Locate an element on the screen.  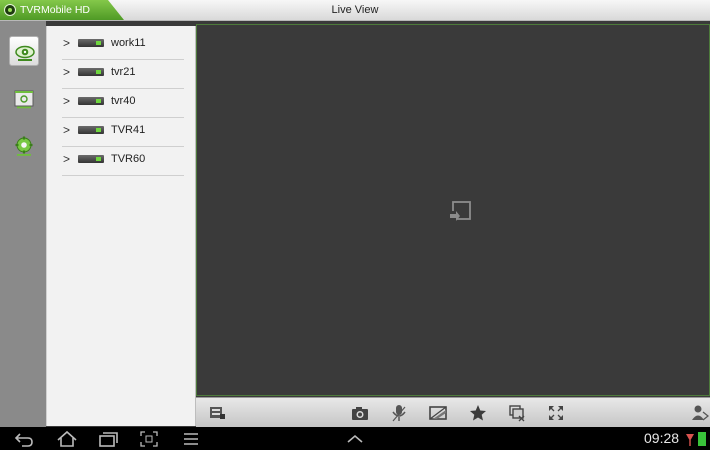
app-logo-icon is located at coordinates (10, 10).